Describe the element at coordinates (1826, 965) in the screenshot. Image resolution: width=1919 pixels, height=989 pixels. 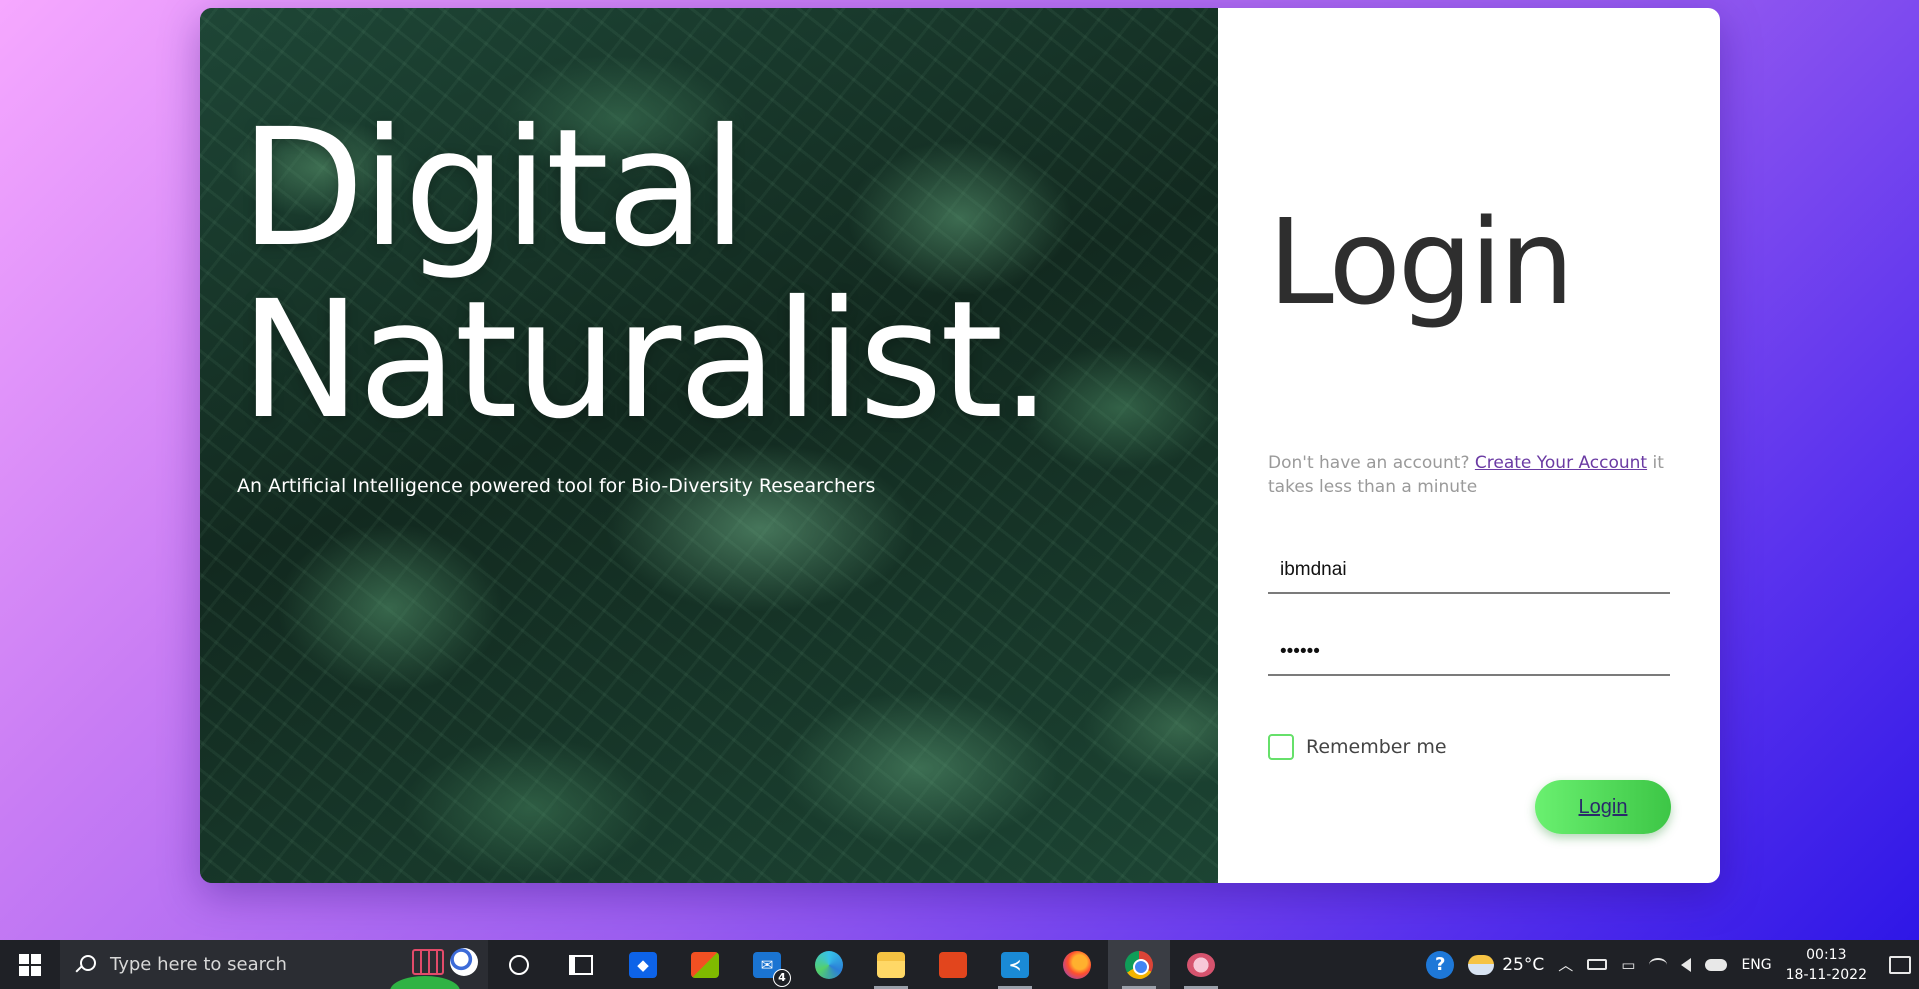
I see `clock: 00:13 18-11-2022` at that location.